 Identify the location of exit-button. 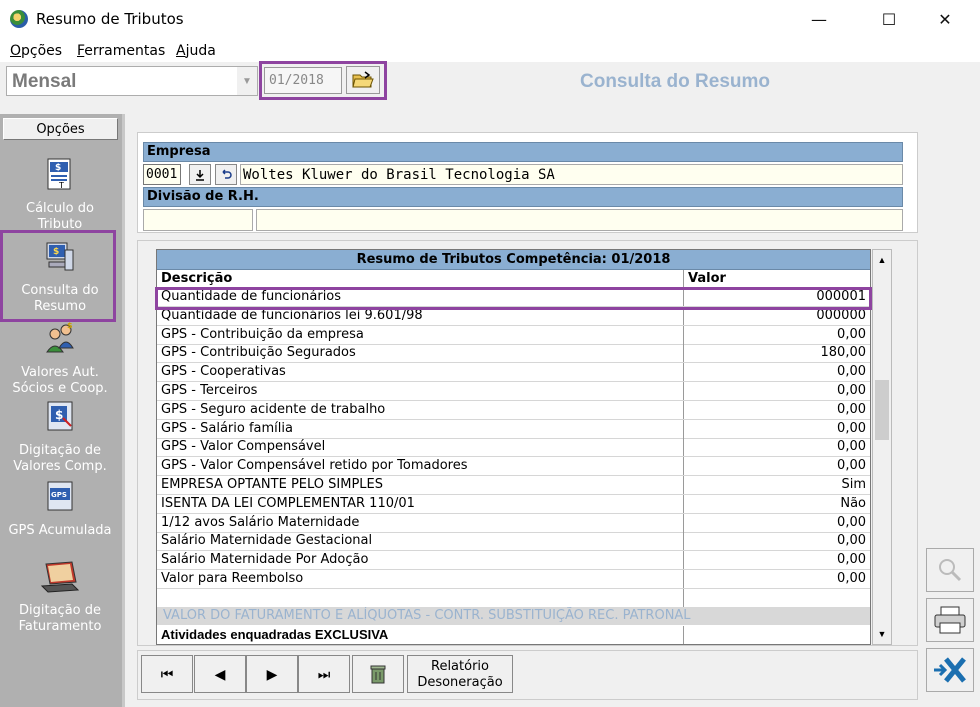
(950, 670).